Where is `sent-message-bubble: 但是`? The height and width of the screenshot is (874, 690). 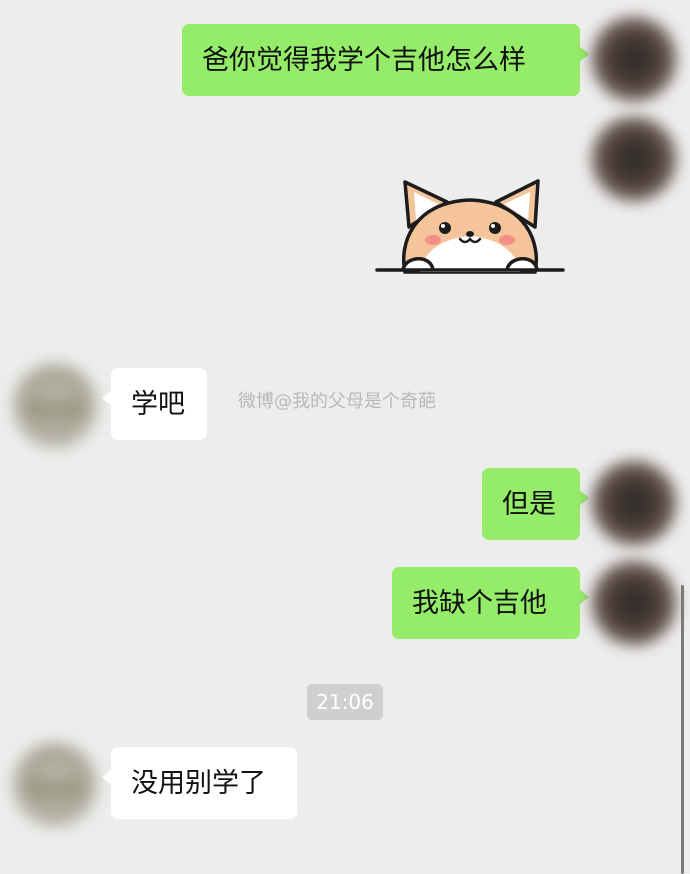 sent-message-bubble: 但是 is located at coordinates (535, 504).